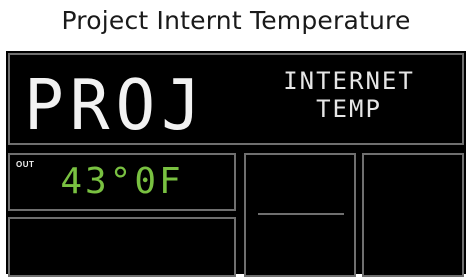 This screenshot has width=472, height=277. Describe the element at coordinates (115, 105) in the screenshot. I see `project-label: PROJ` at that location.